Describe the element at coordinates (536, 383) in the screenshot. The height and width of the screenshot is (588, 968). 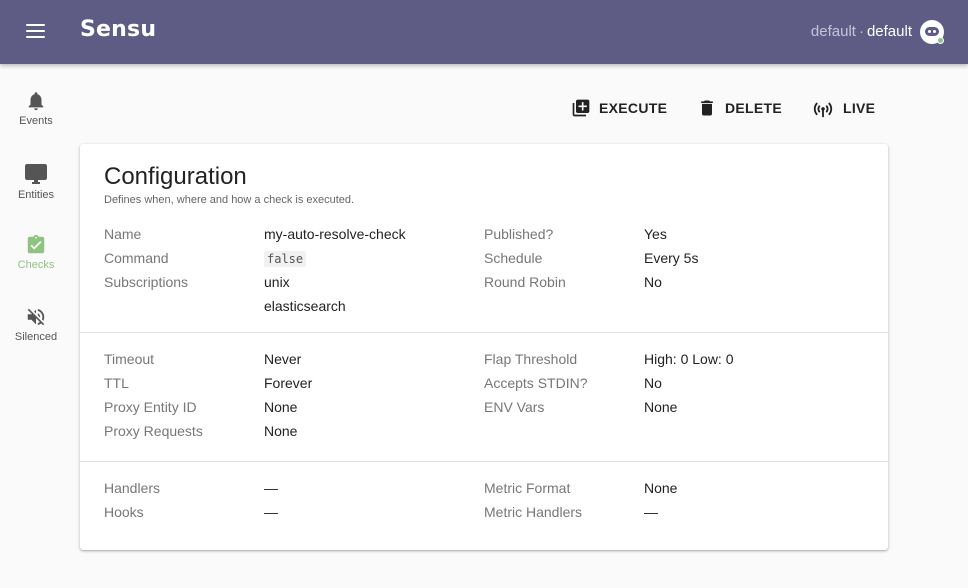
I see `accepts-stdin-key: Accepts STDIN?` at that location.